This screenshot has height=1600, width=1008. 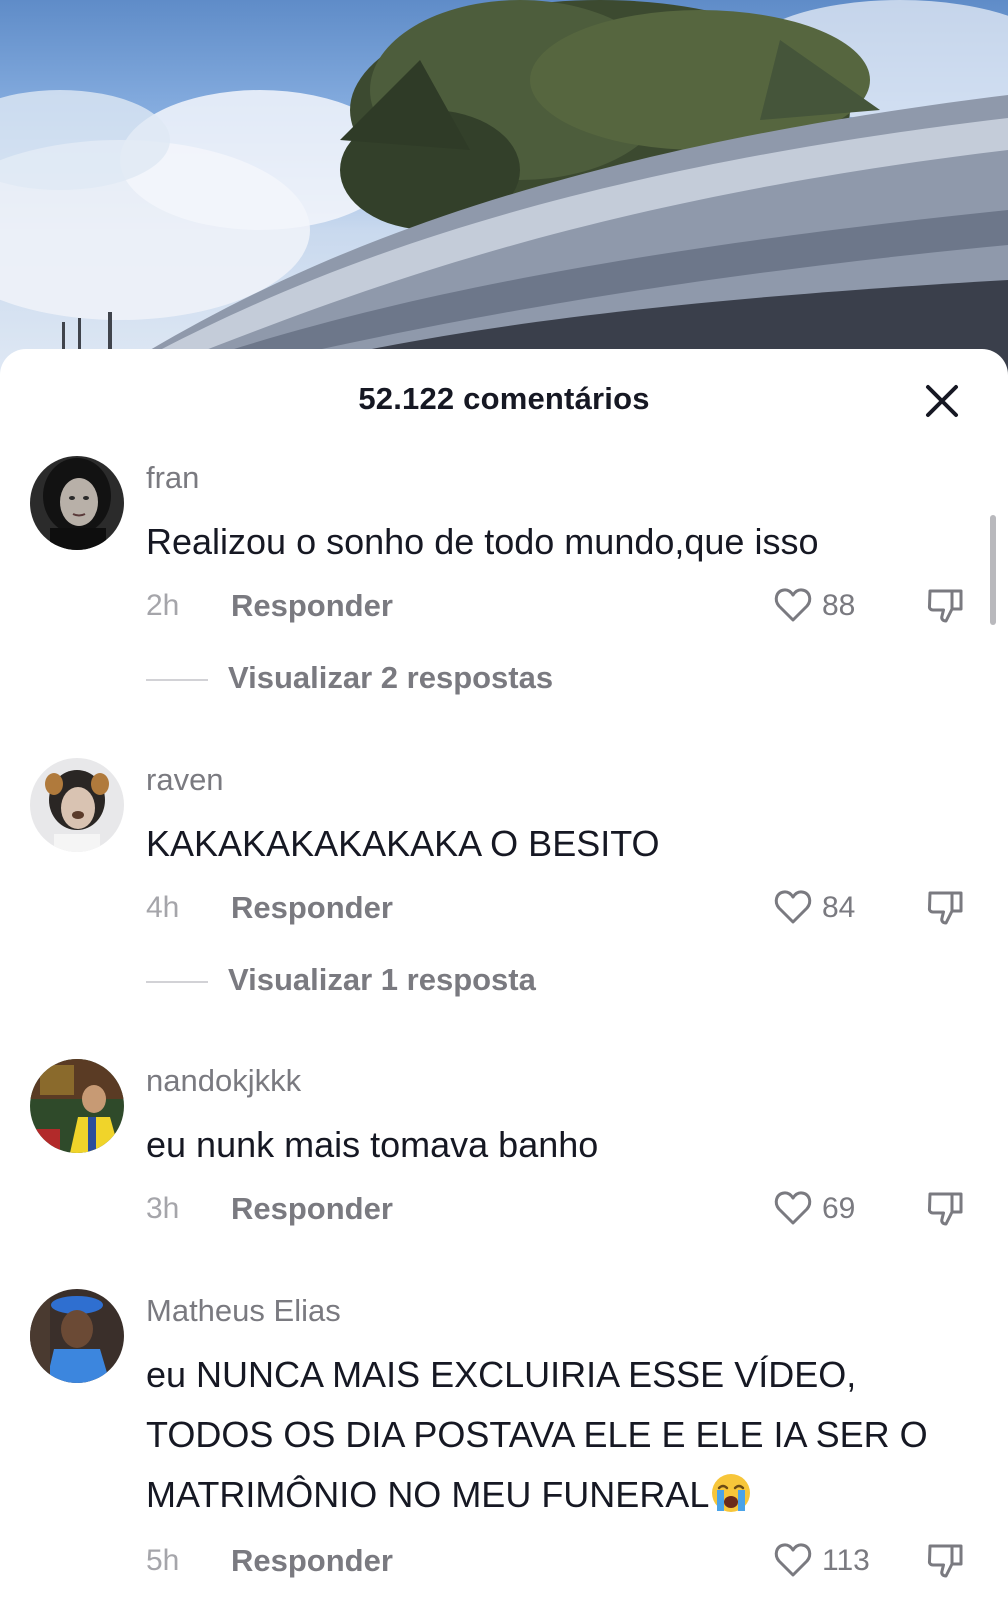 What do you see at coordinates (839, 605) in the screenshot?
I see `like-count: 88` at bounding box center [839, 605].